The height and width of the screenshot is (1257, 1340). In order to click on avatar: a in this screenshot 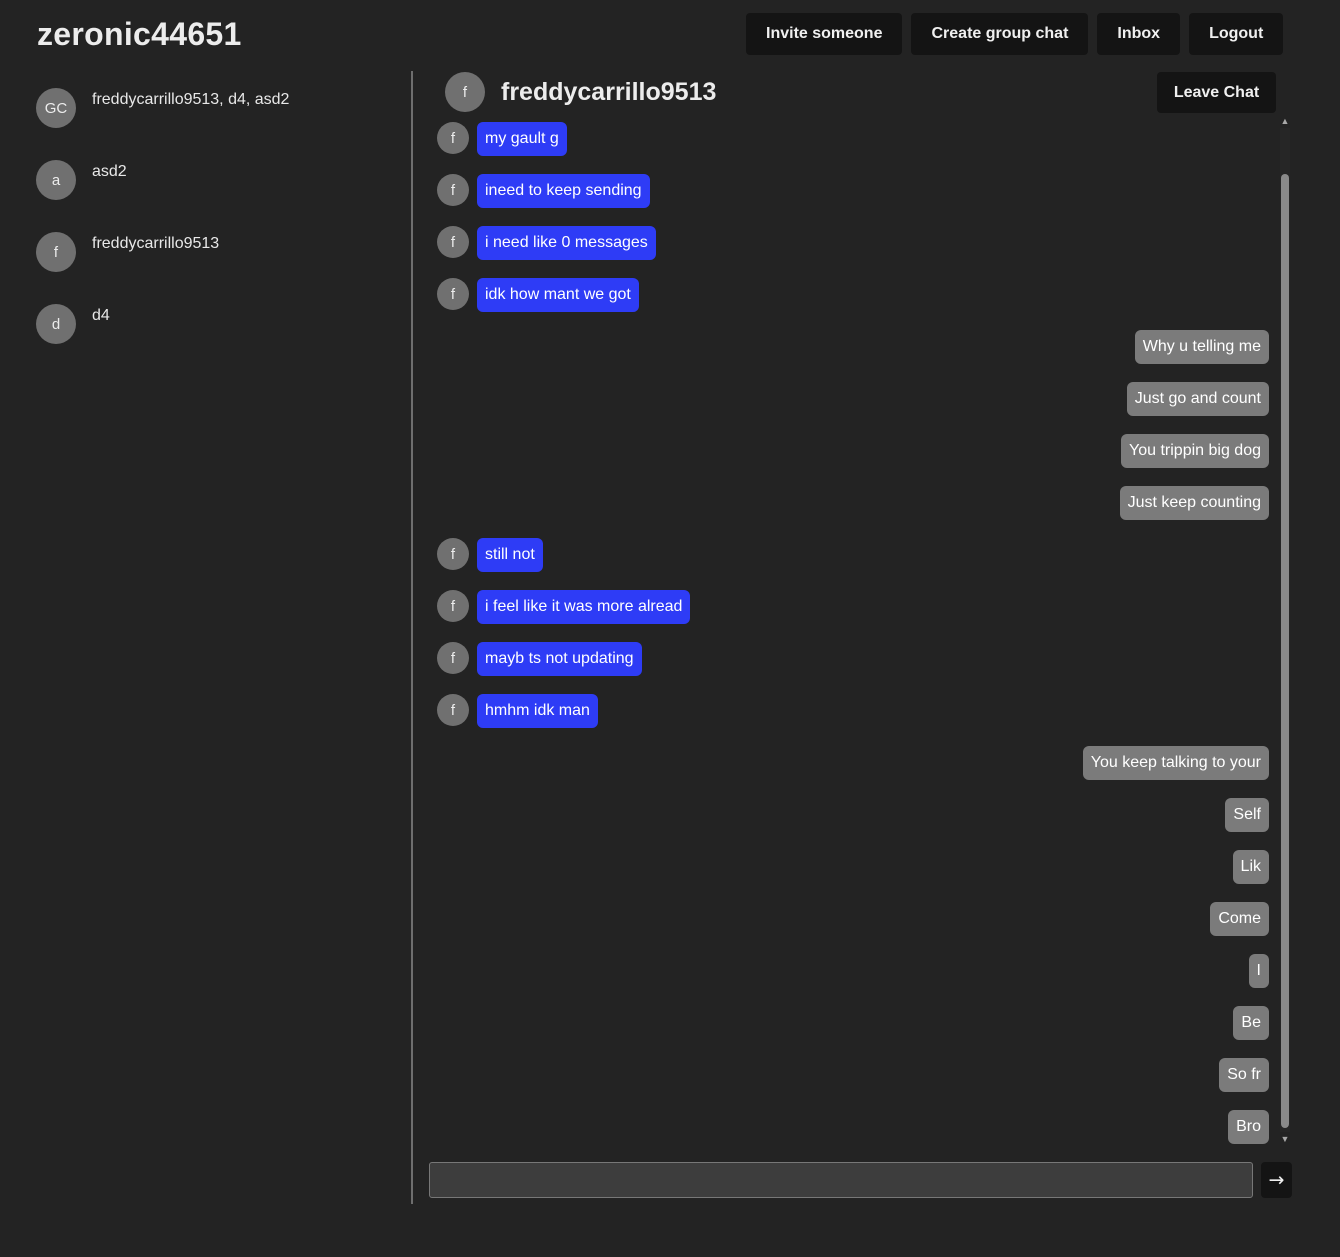, I will do `click(56, 180)`.